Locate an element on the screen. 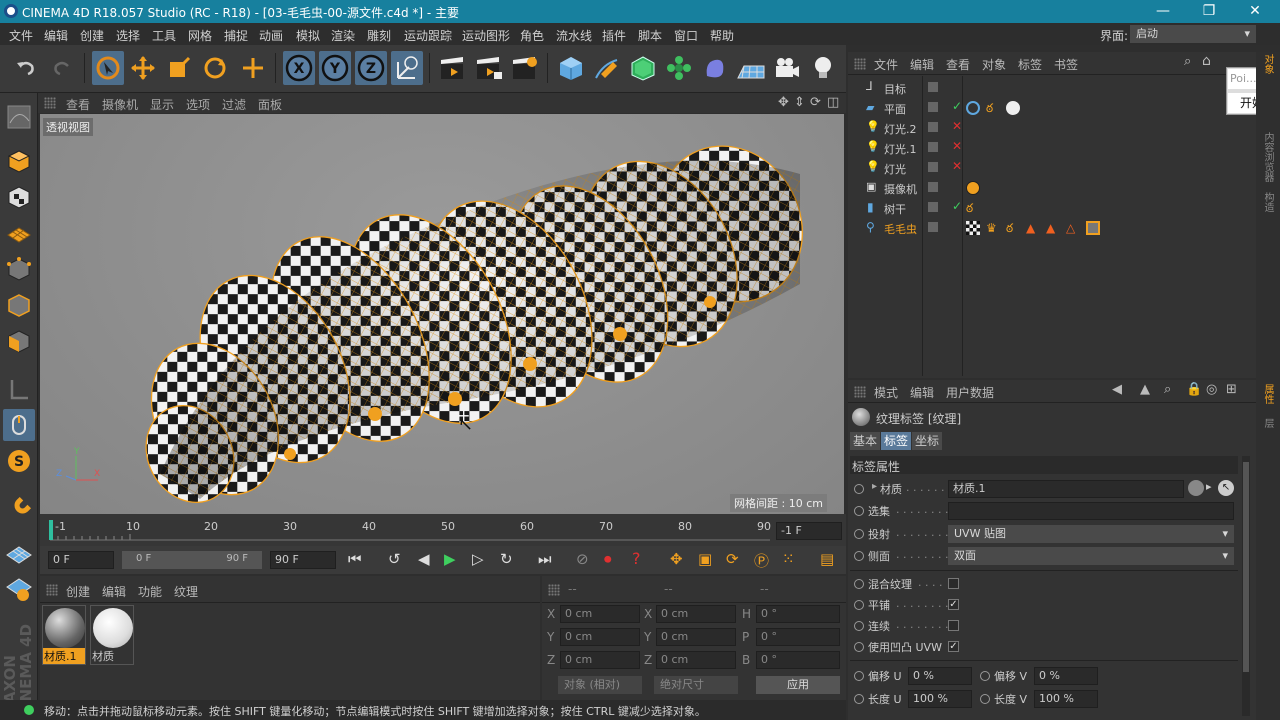 The image size is (1280, 720). home-icon: ⌂ is located at coordinates (1206, 61).